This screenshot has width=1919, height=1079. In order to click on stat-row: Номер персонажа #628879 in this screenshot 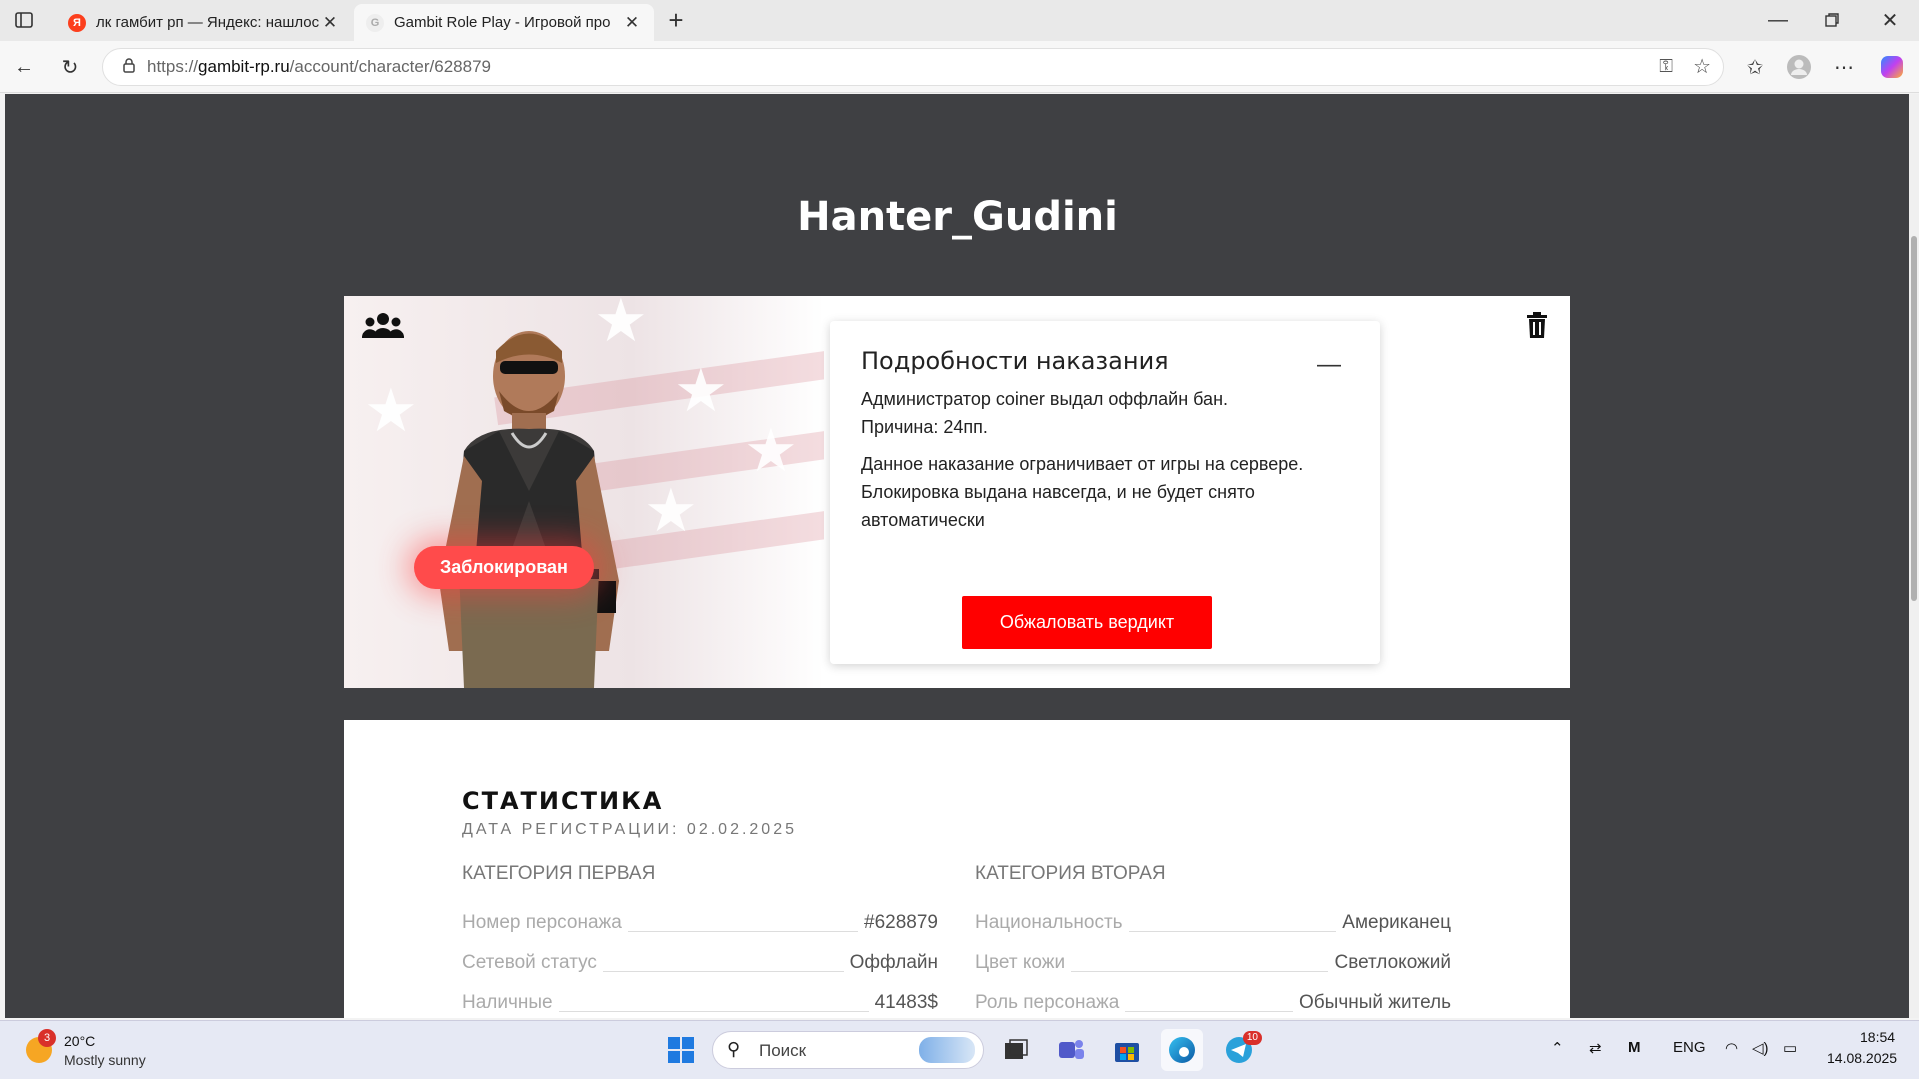, I will do `click(700, 922)`.